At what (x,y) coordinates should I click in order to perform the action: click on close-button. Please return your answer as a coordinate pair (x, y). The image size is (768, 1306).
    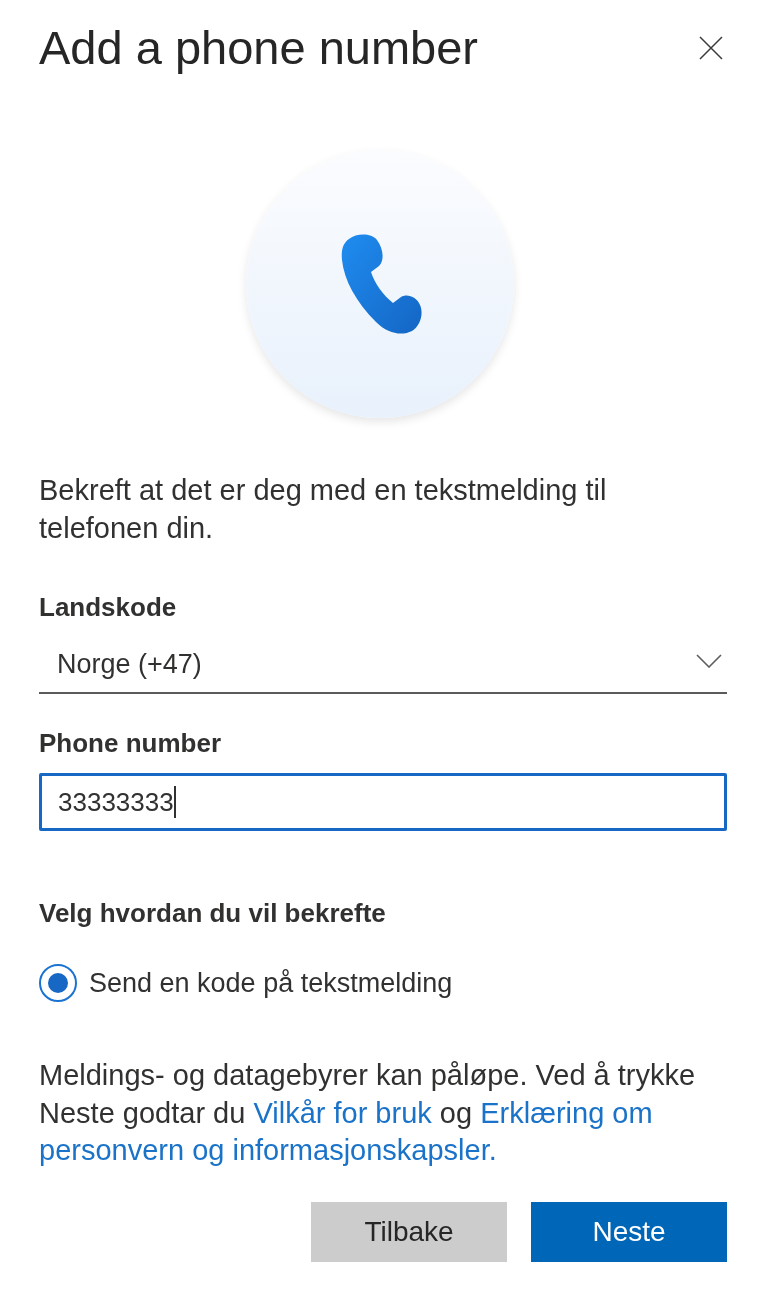
    Looking at the image, I should click on (711, 48).